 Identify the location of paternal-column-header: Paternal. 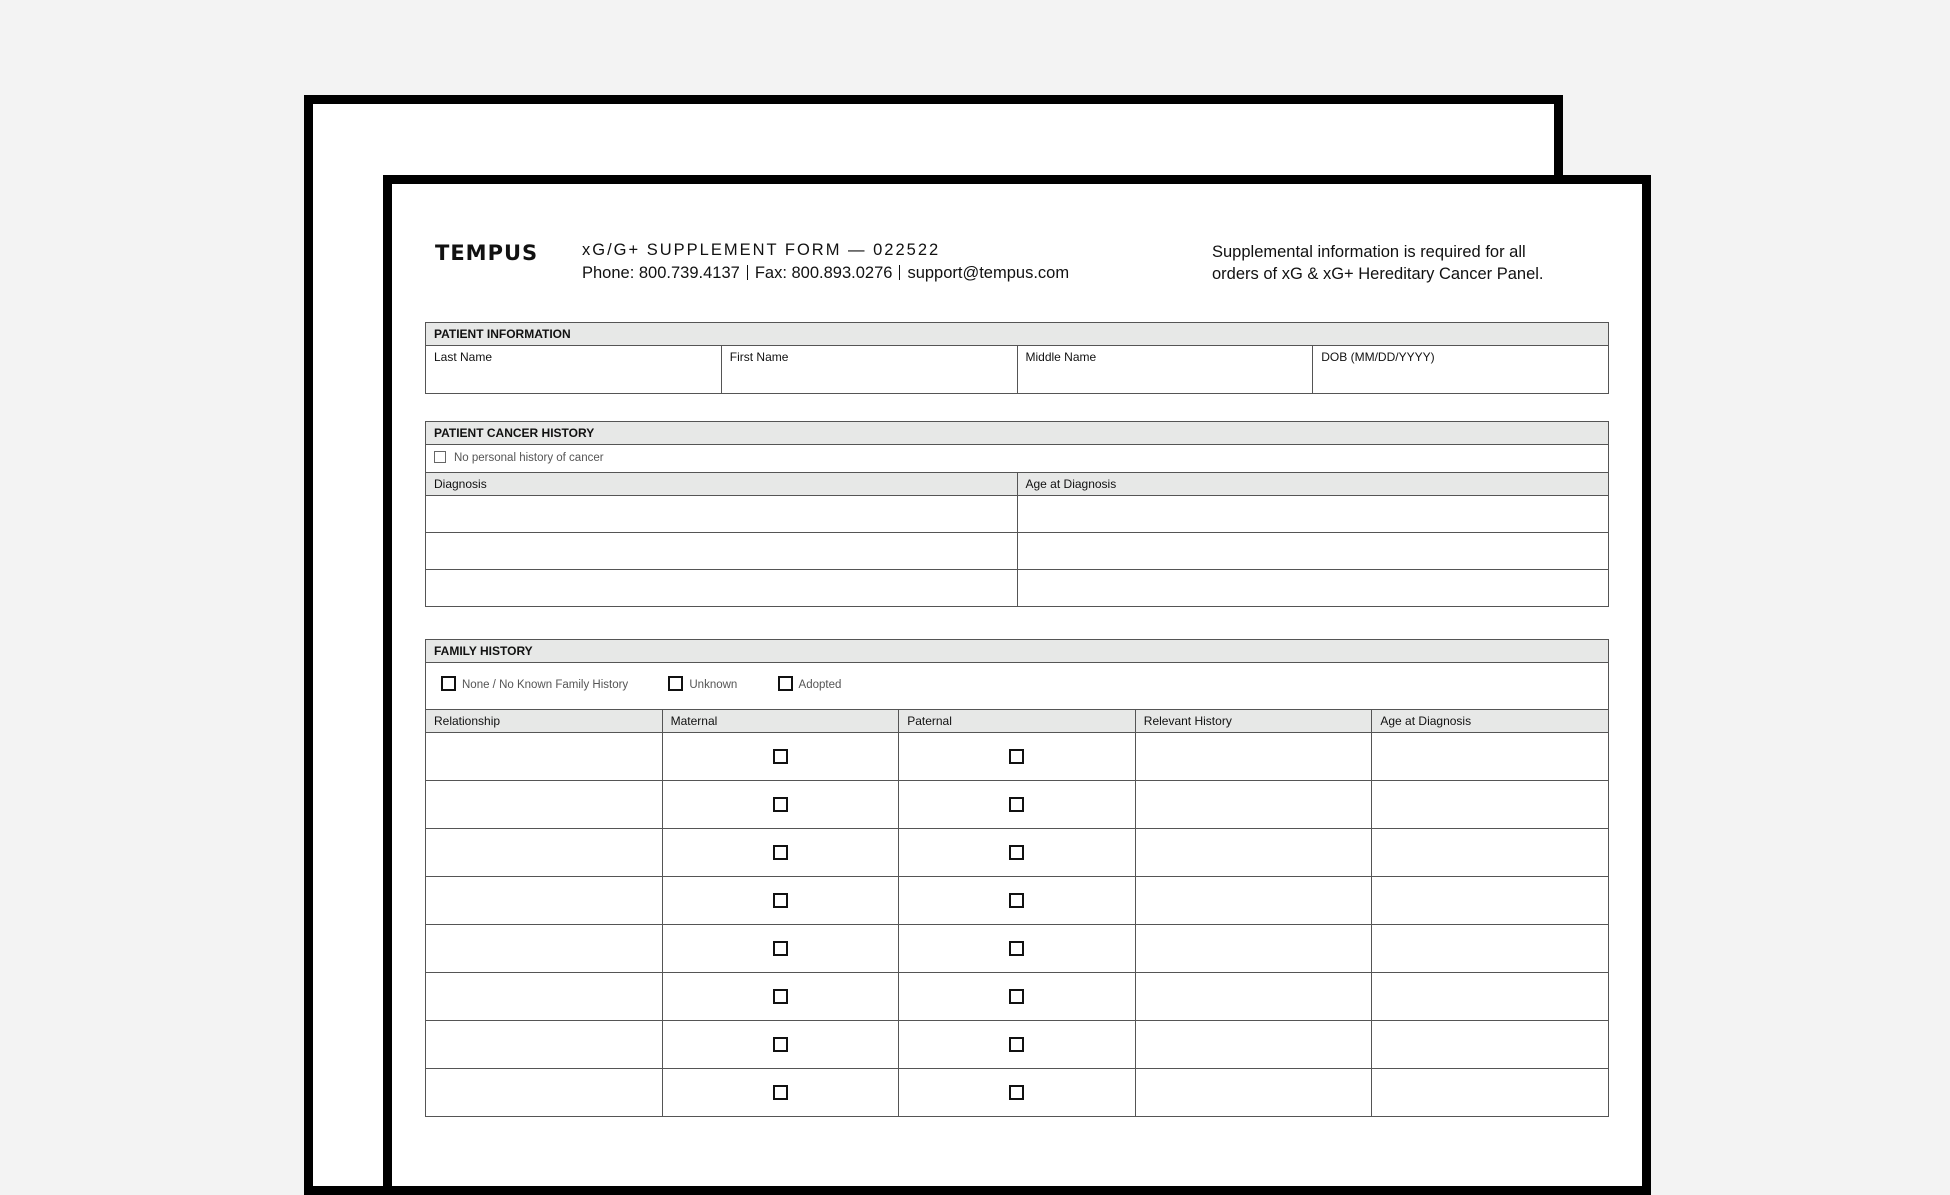
(1017, 721).